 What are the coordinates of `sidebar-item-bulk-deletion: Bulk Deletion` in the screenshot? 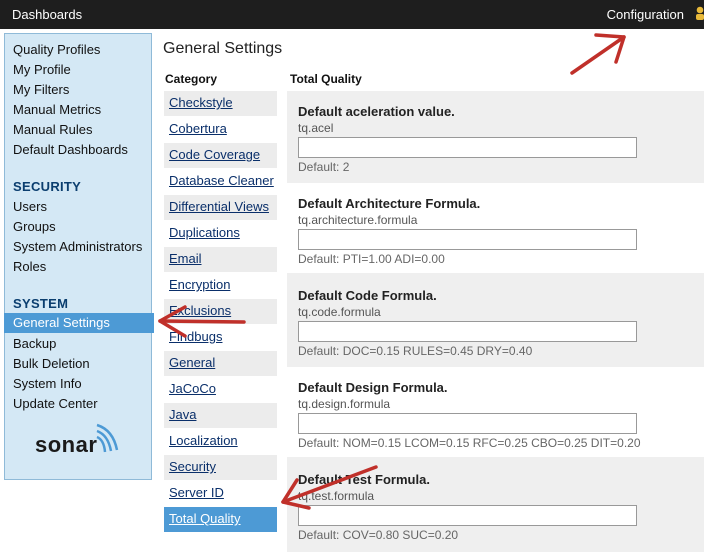 It's located at (51, 363).